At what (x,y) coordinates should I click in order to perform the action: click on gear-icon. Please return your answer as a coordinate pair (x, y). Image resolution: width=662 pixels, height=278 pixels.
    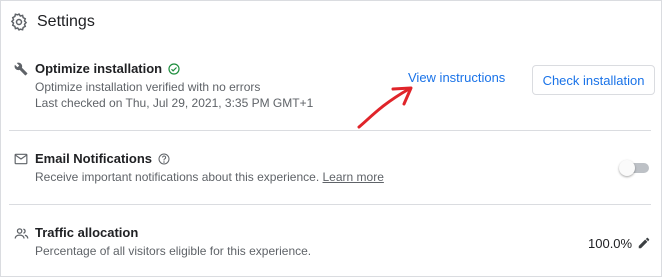
    Looking at the image, I should click on (19, 22).